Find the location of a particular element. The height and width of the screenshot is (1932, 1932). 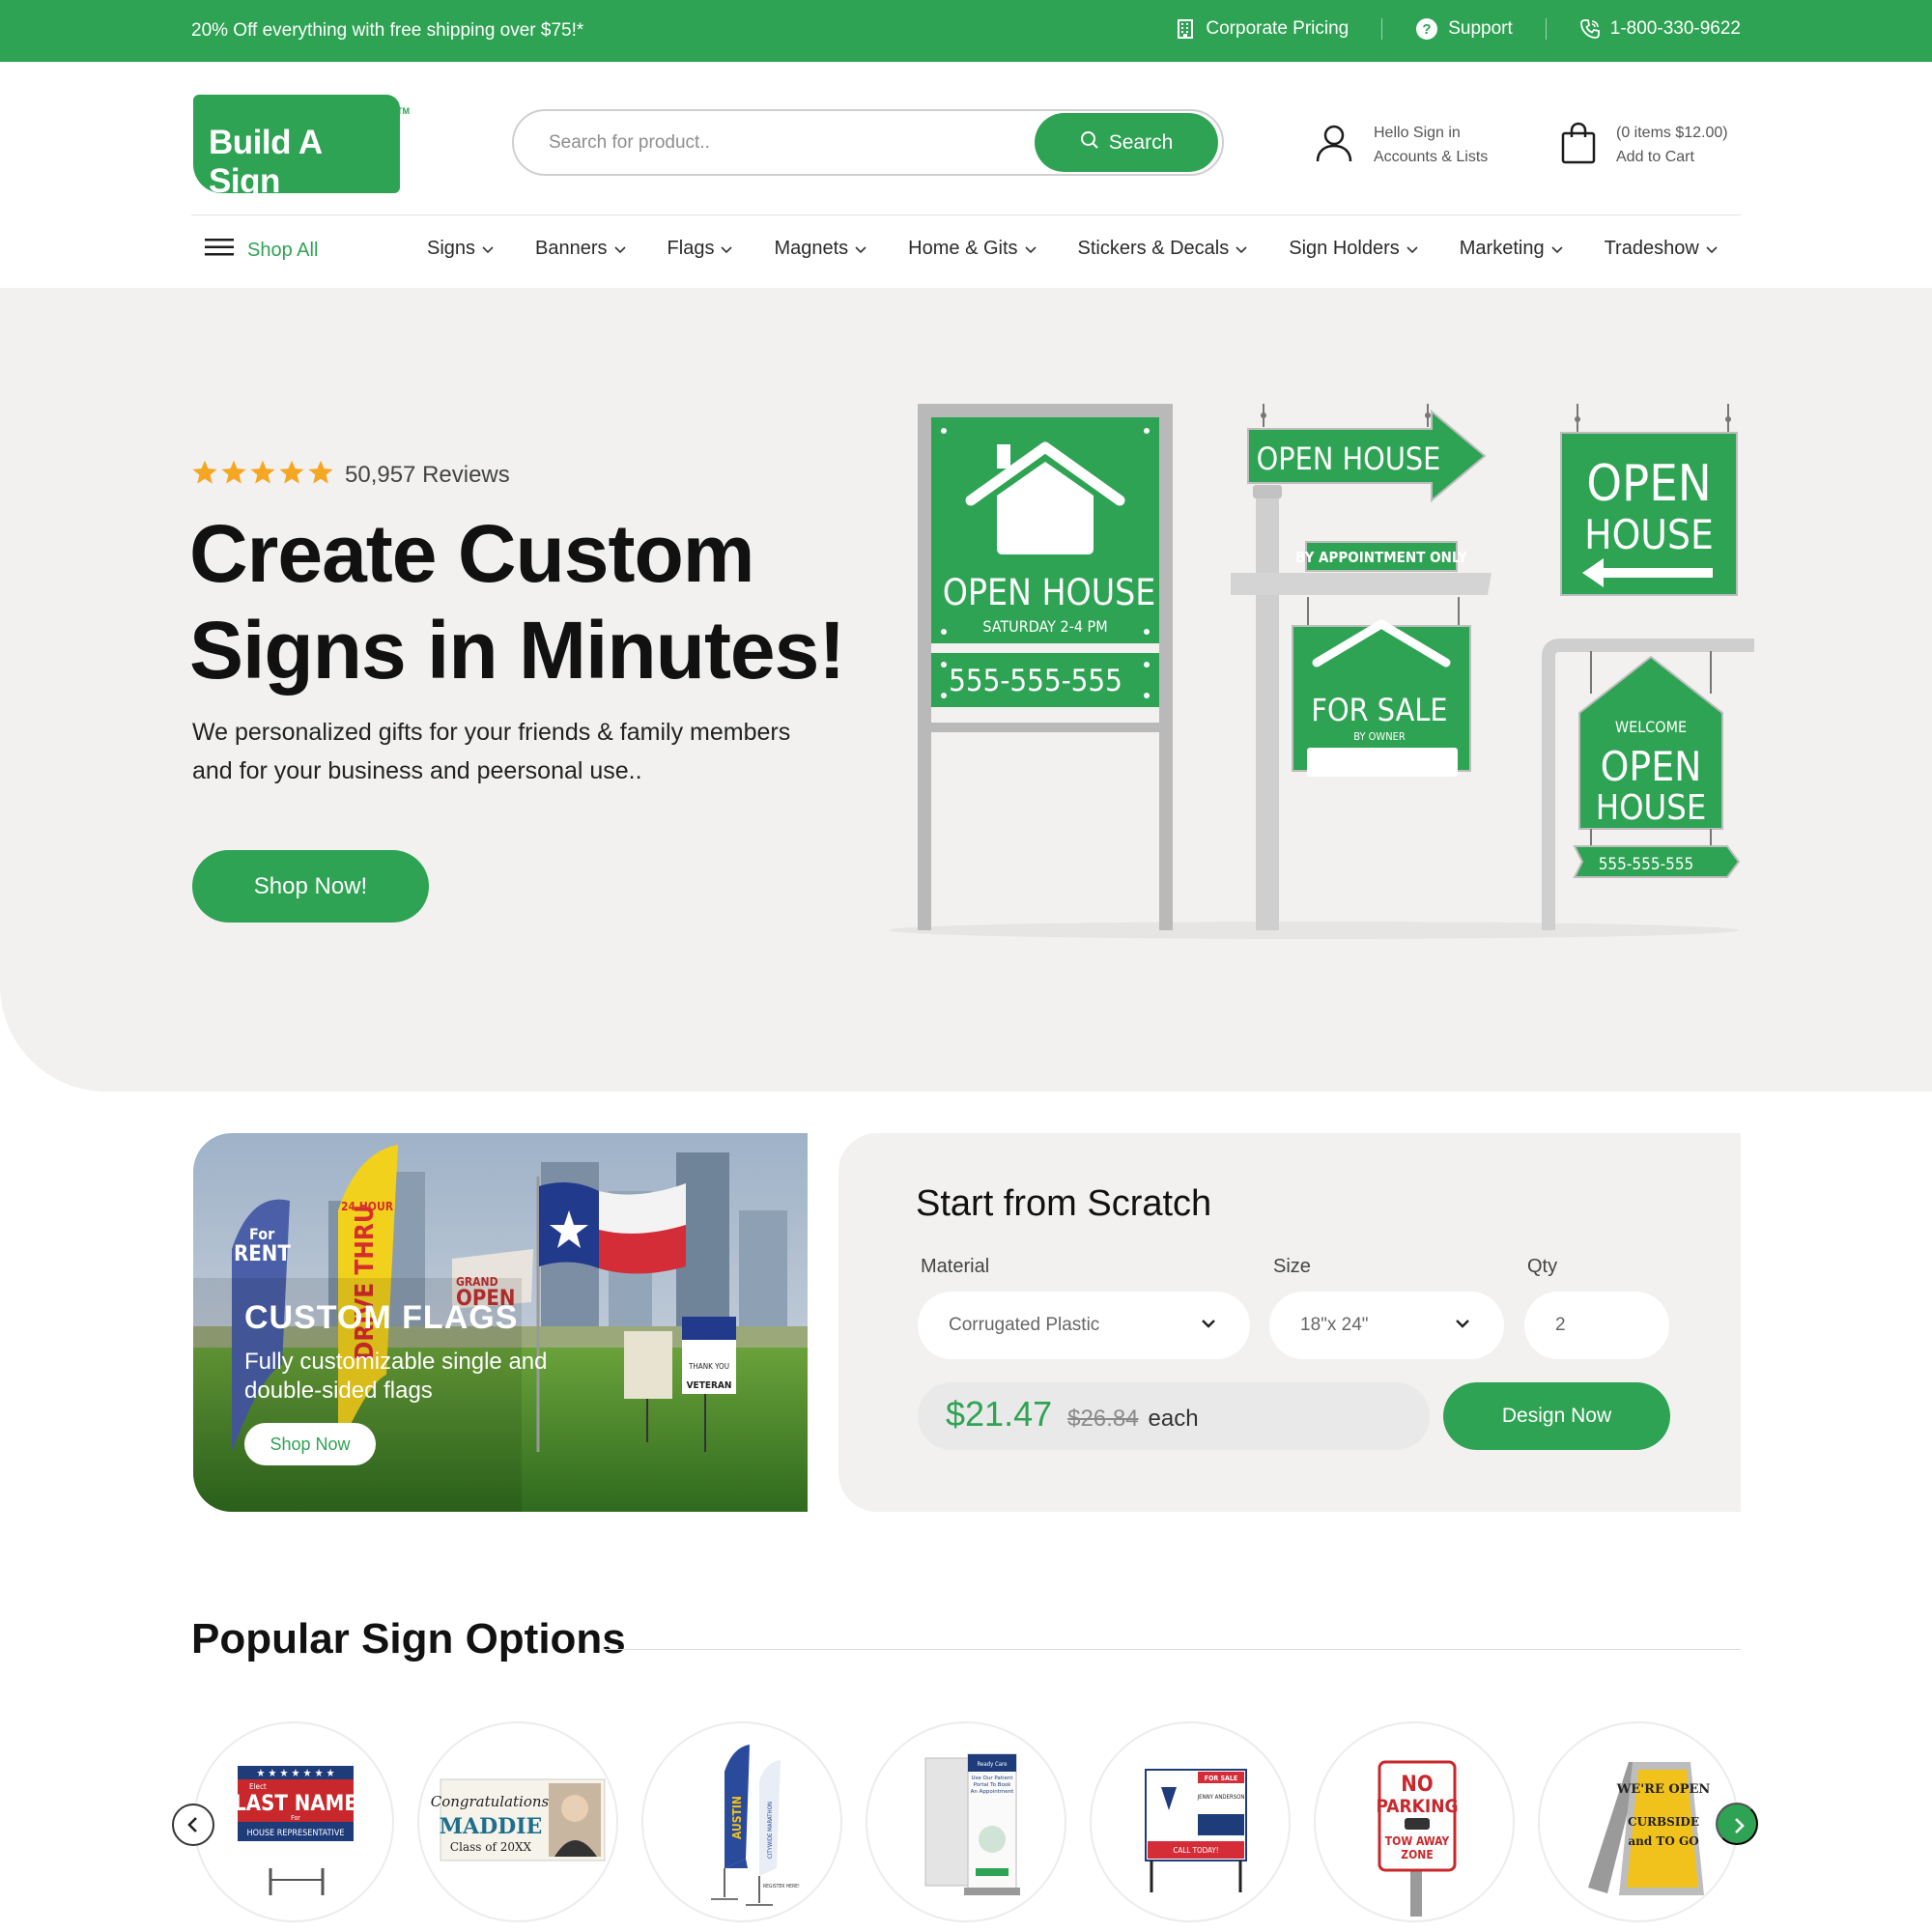

original-price: $26.84 is located at coordinates (1103, 1419).